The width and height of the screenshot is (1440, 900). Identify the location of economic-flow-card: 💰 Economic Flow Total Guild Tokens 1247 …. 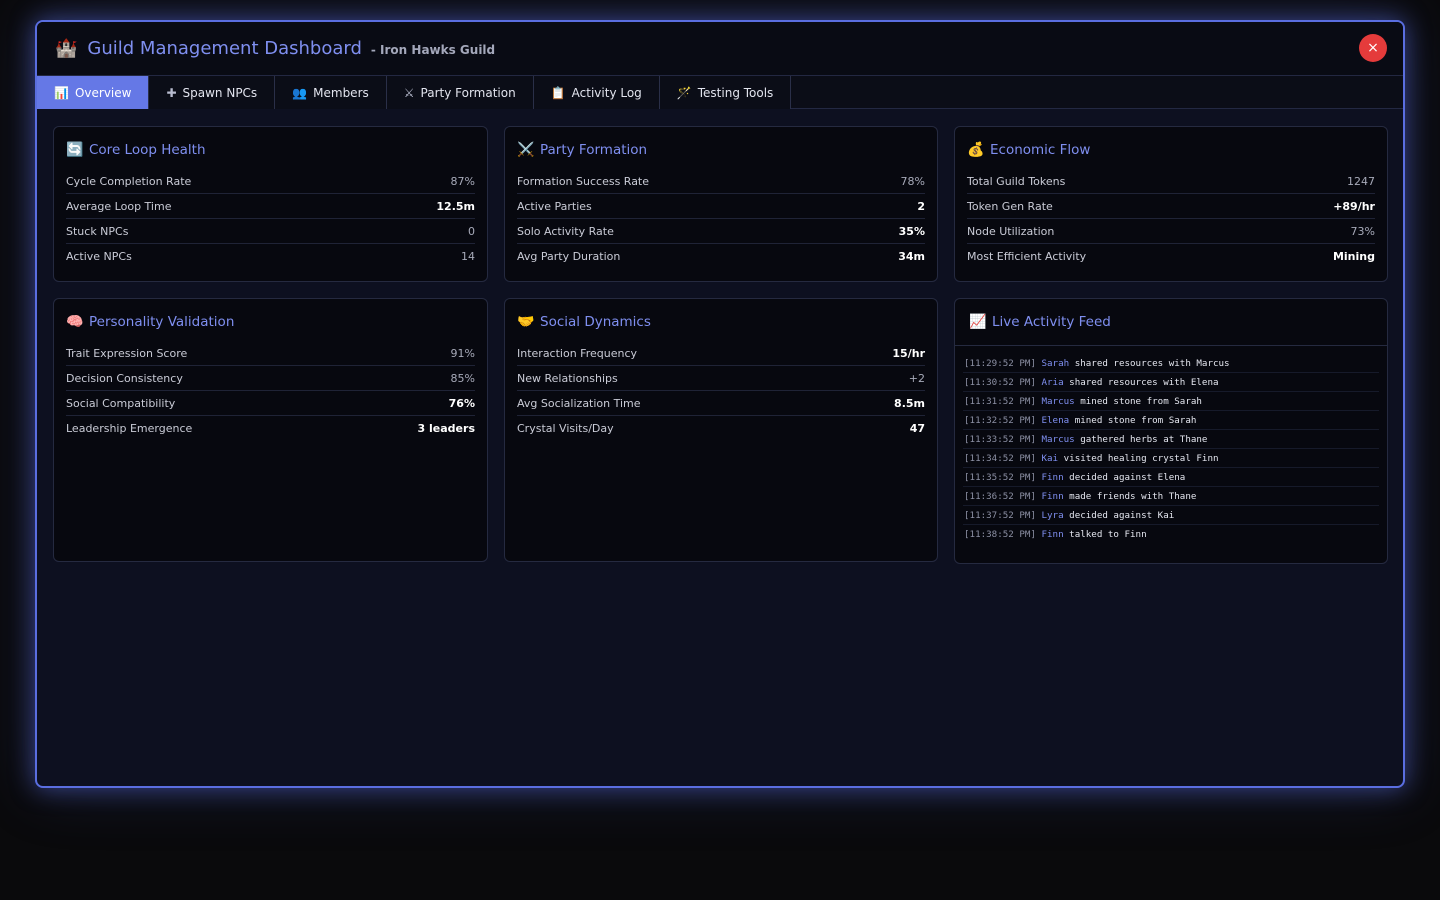
(1171, 204).